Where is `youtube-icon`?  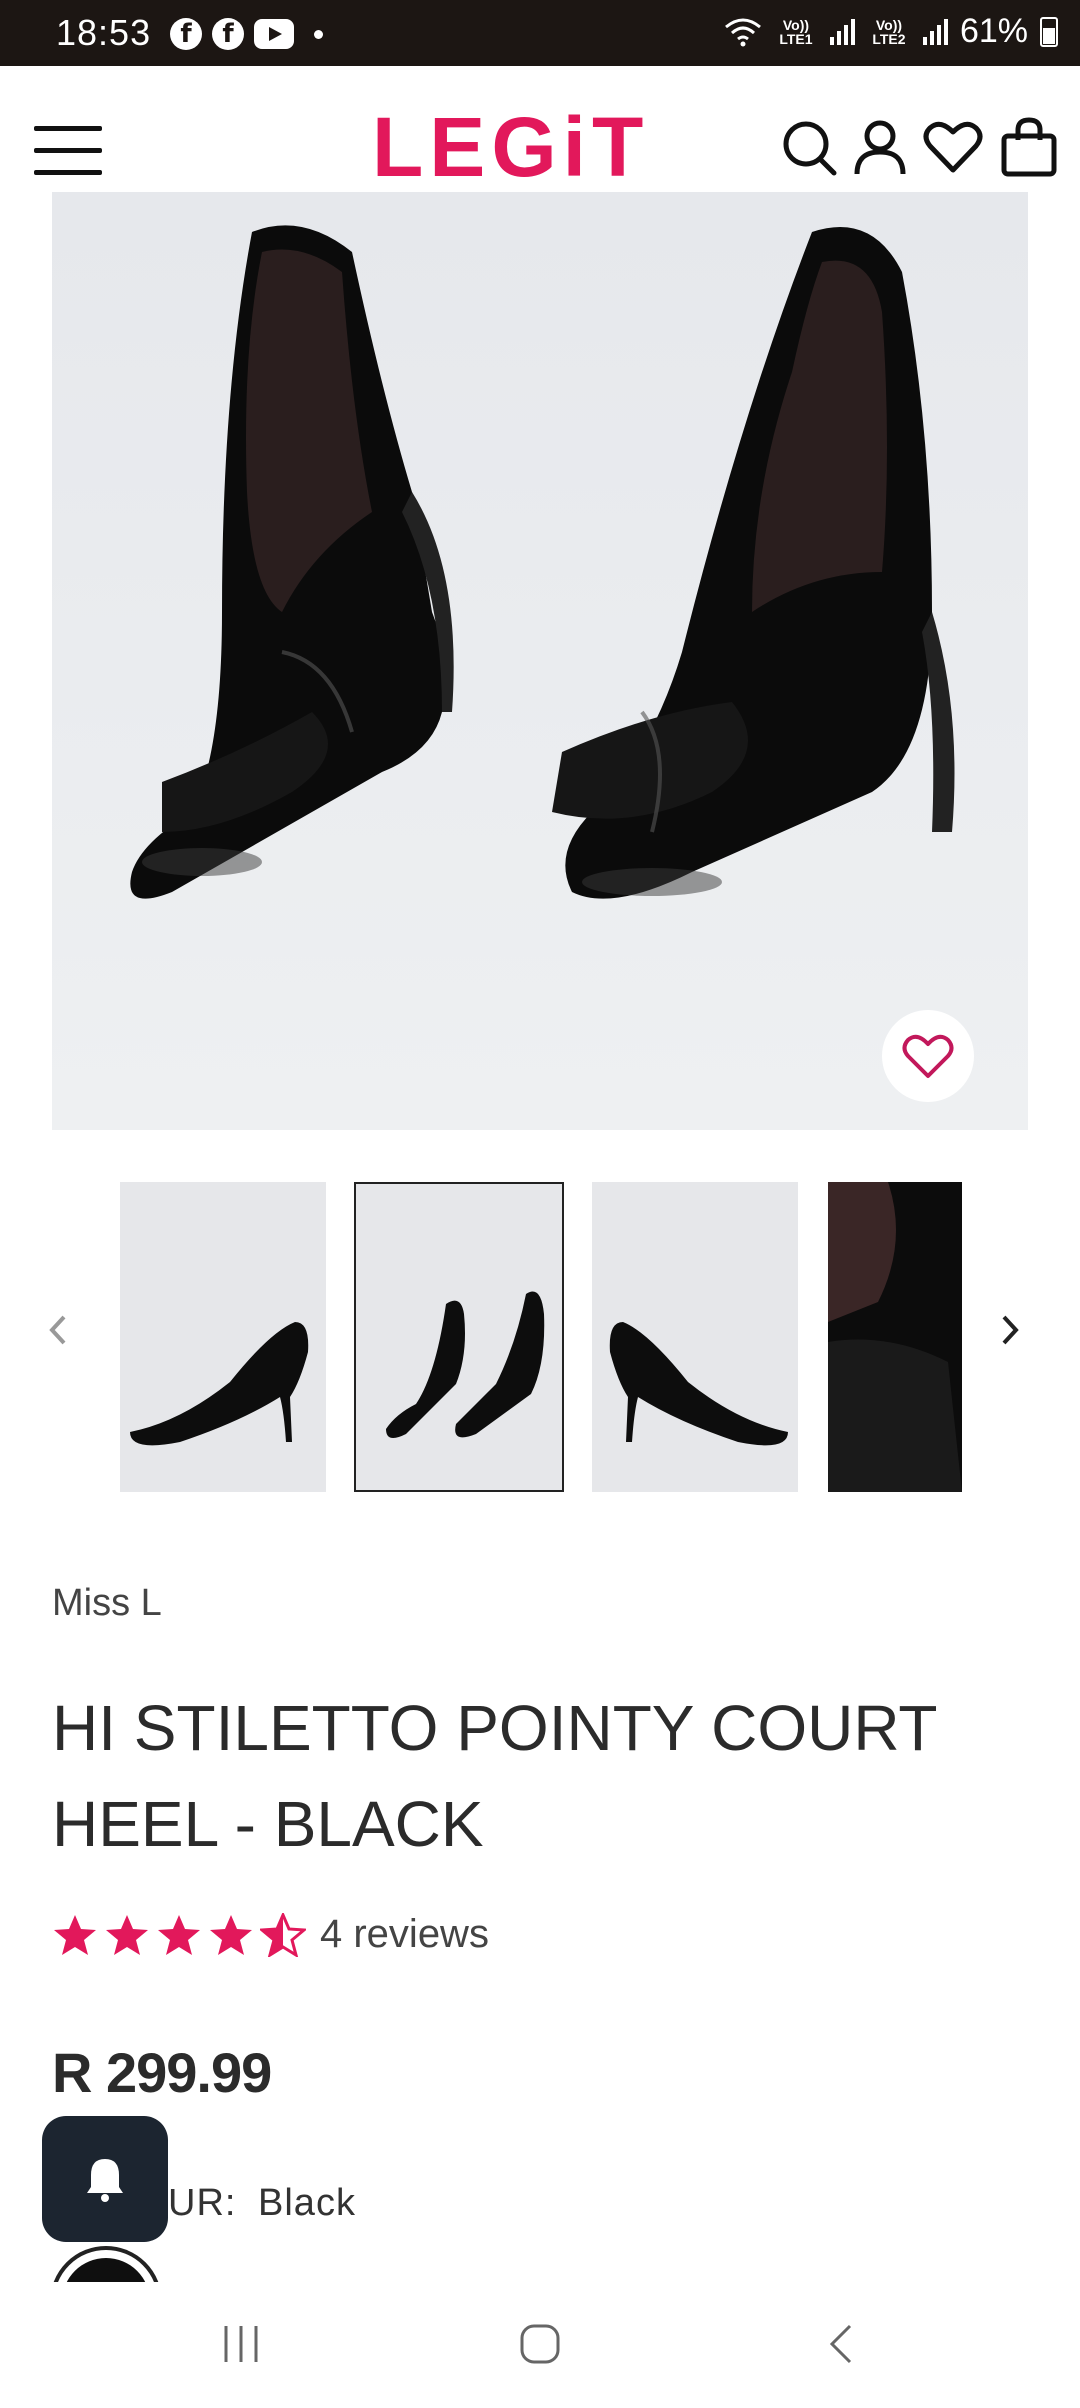 youtube-icon is located at coordinates (274, 34).